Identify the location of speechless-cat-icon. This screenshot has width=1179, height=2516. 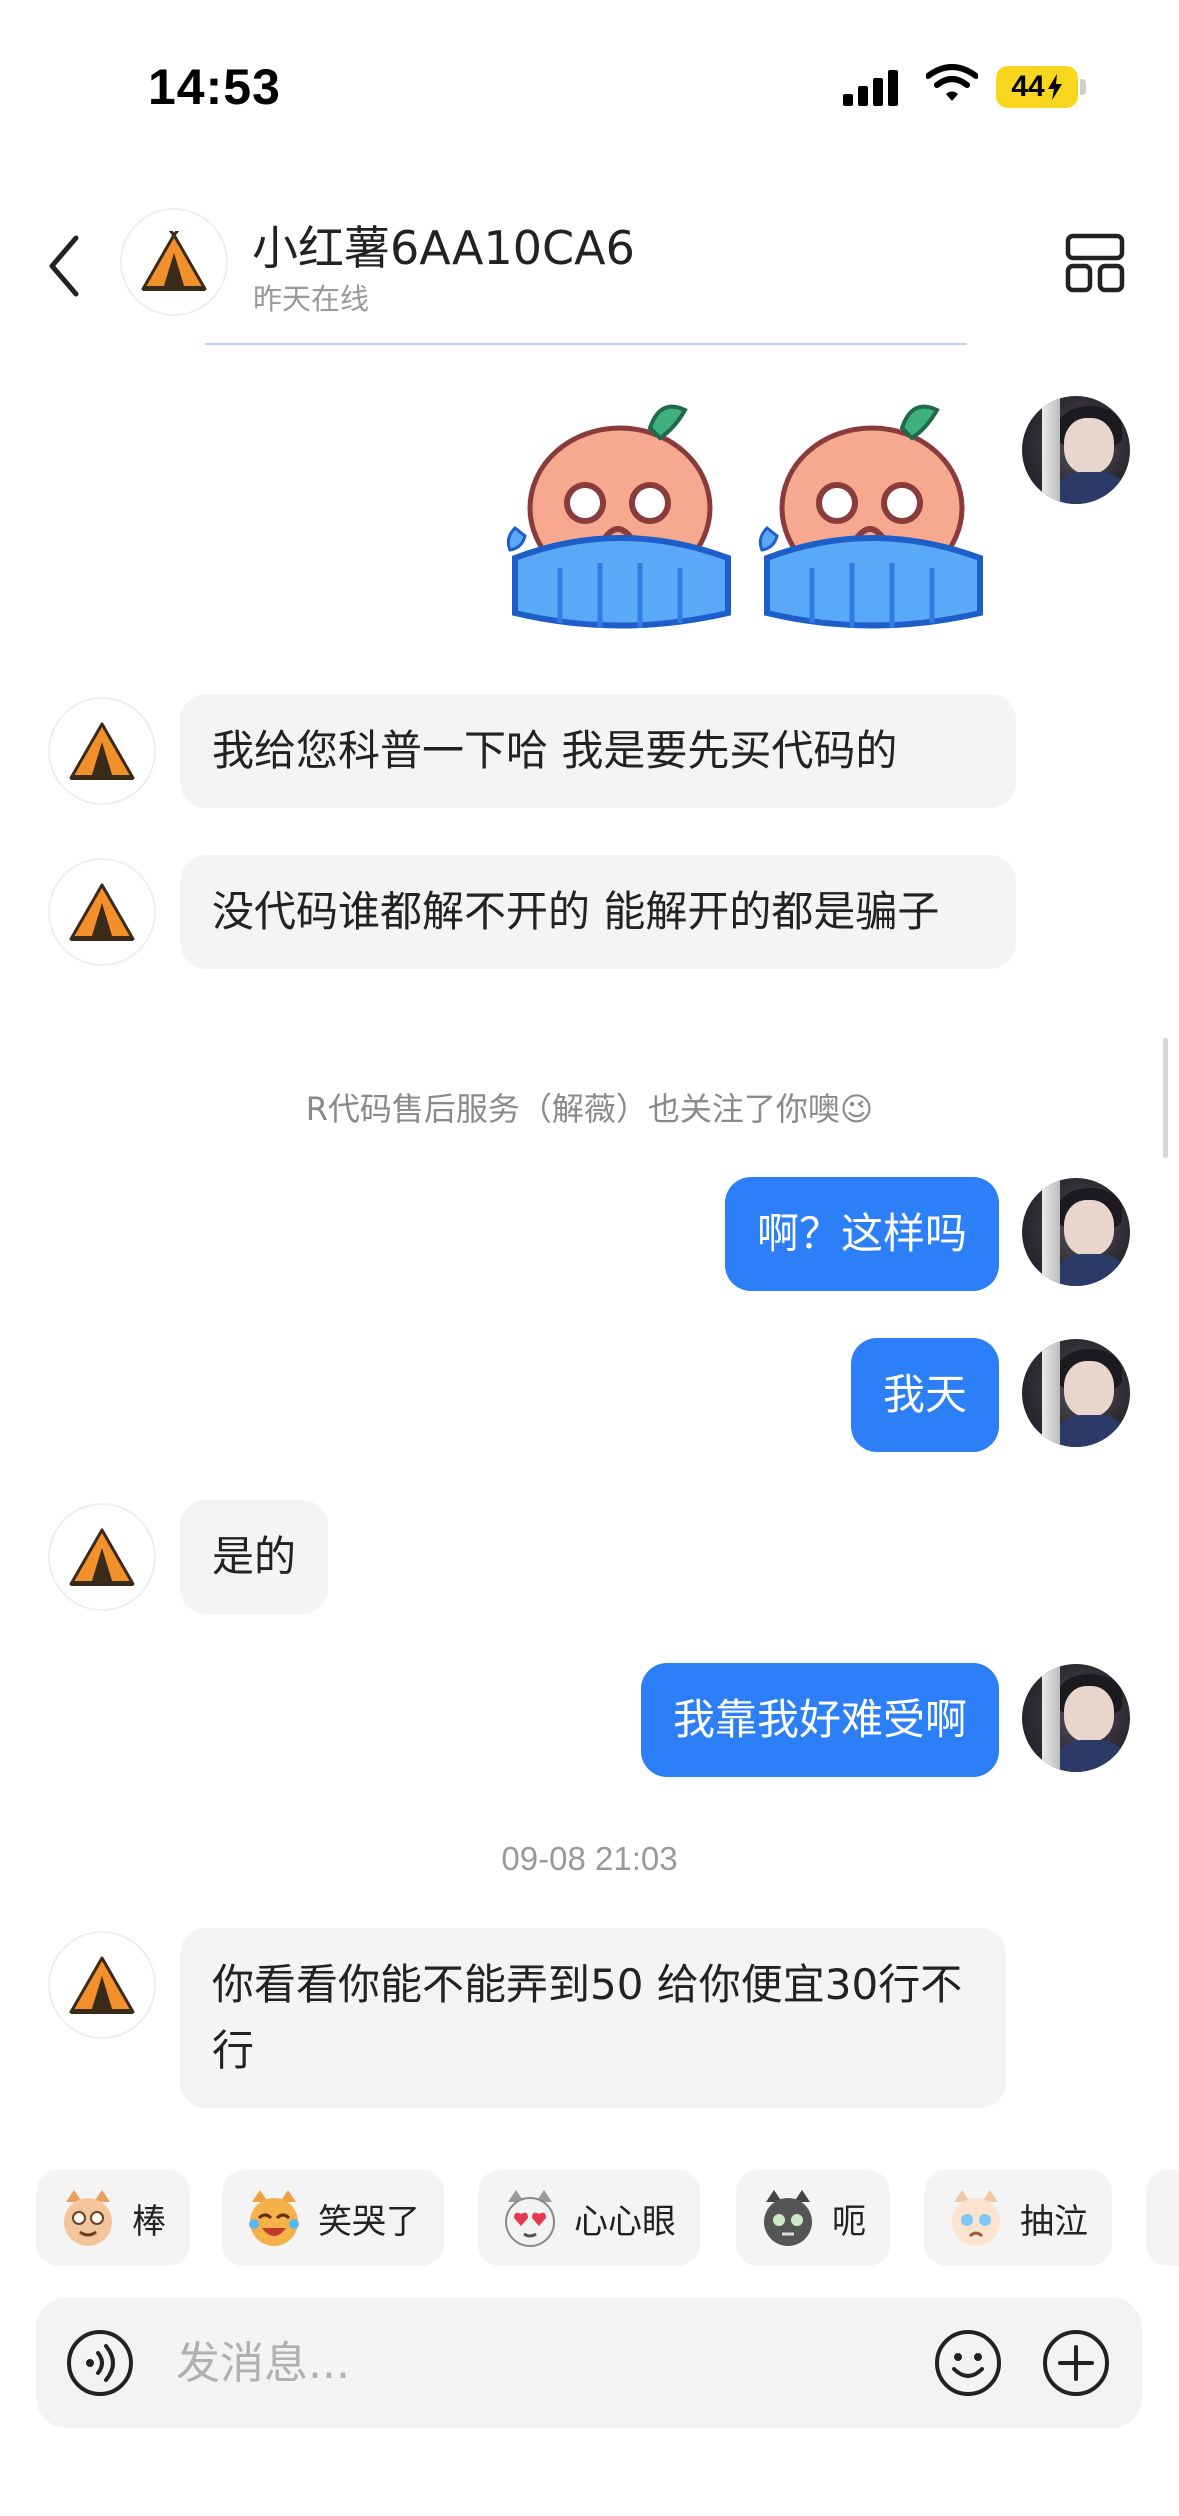
(788, 2218).